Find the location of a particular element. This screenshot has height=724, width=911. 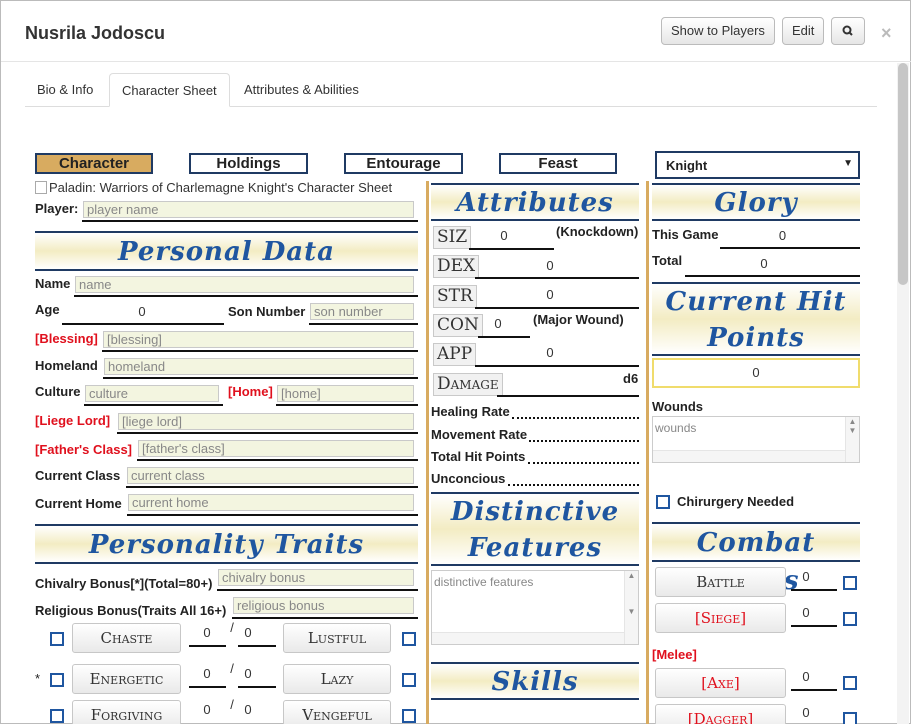

dex-label: DEX is located at coordinates (456, 266).